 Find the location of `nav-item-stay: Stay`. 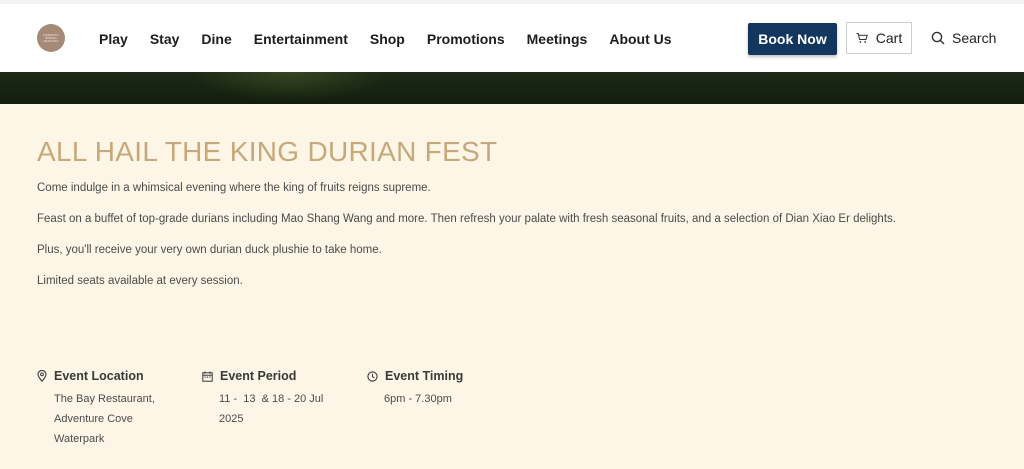

nav-item-stay: Stay is located at coordinates (165, 39).